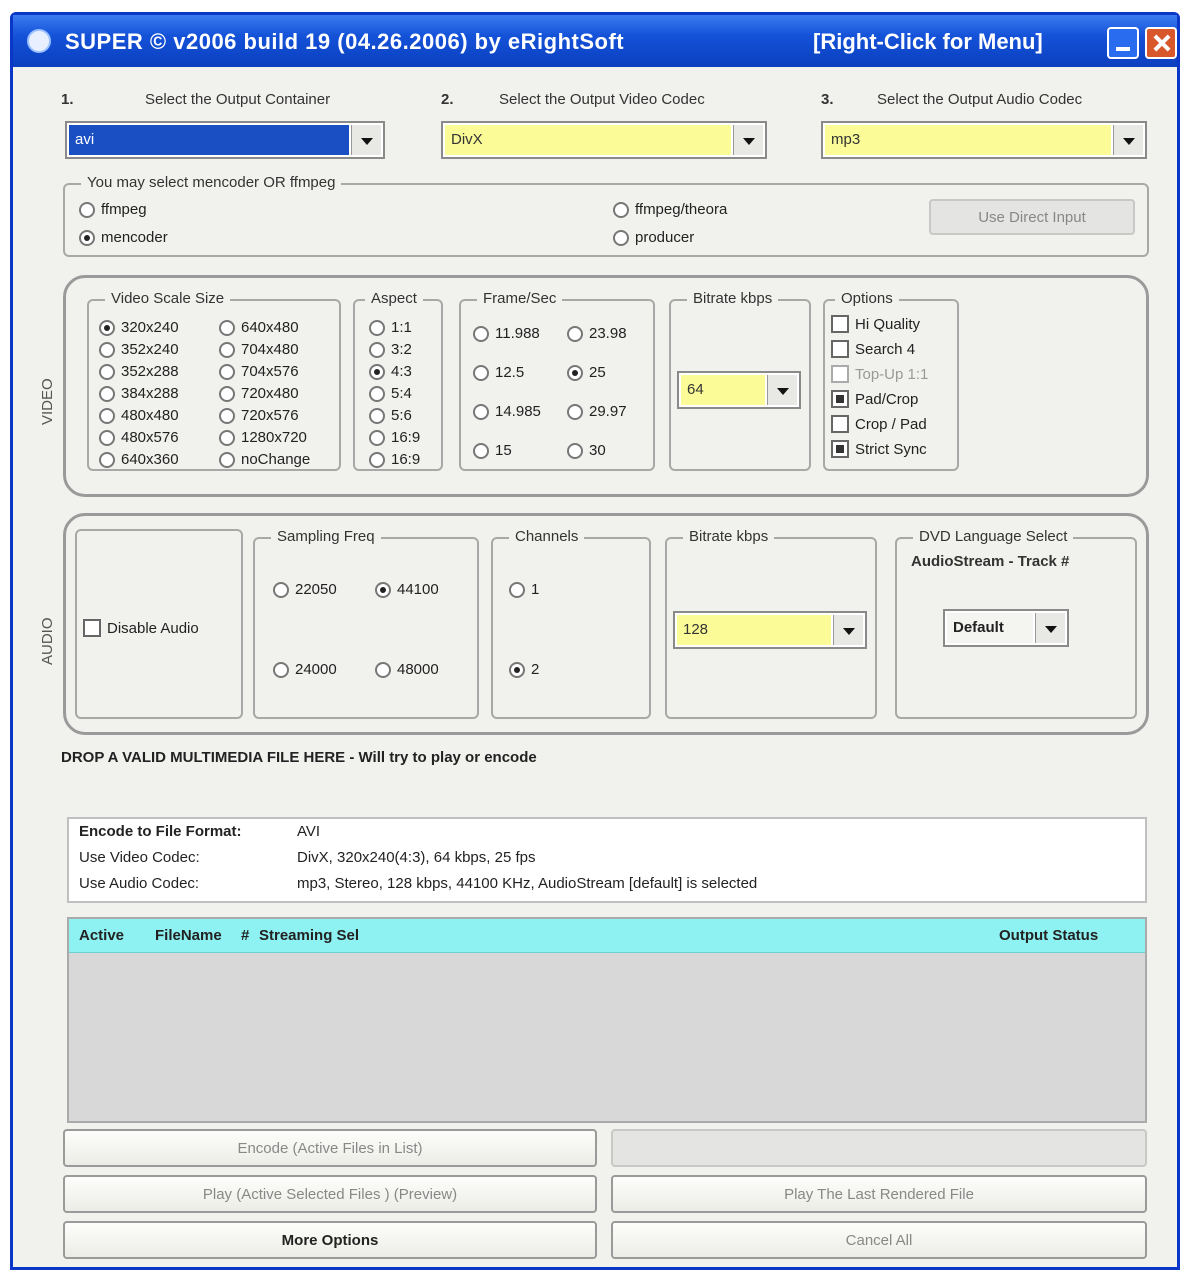  Describe the element at coordinates (87, 237) in the screenshot. I see `radio-selected-icon` at that location.